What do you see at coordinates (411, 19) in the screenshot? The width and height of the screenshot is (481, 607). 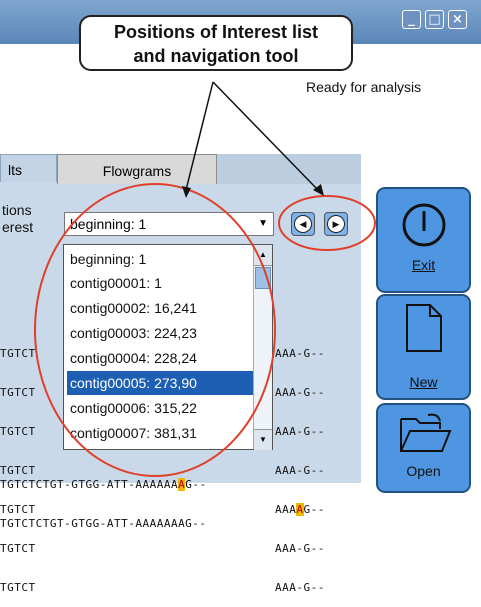 I see `minimize-button: _` at bounding box center [411, 19].